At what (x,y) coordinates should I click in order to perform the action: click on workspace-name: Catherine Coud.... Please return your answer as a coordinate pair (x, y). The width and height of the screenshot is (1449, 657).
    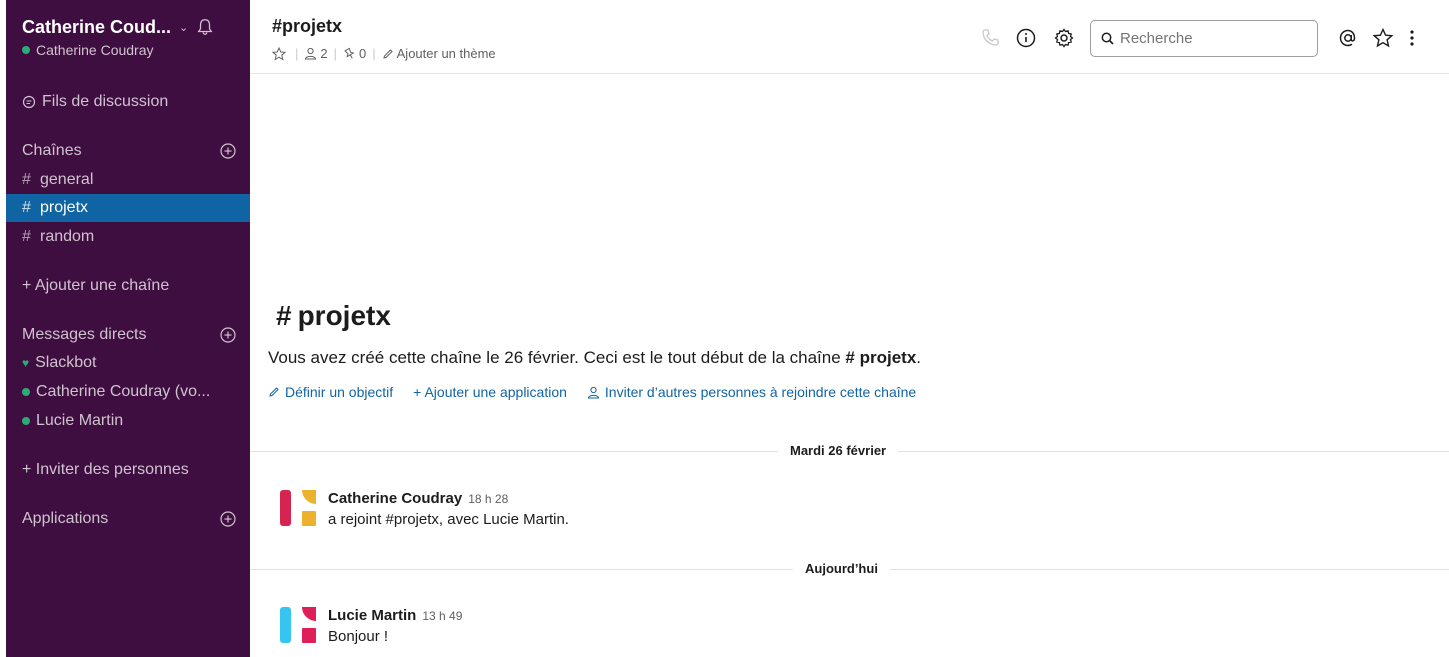
    Looking at the image, I should click on (96, 27).